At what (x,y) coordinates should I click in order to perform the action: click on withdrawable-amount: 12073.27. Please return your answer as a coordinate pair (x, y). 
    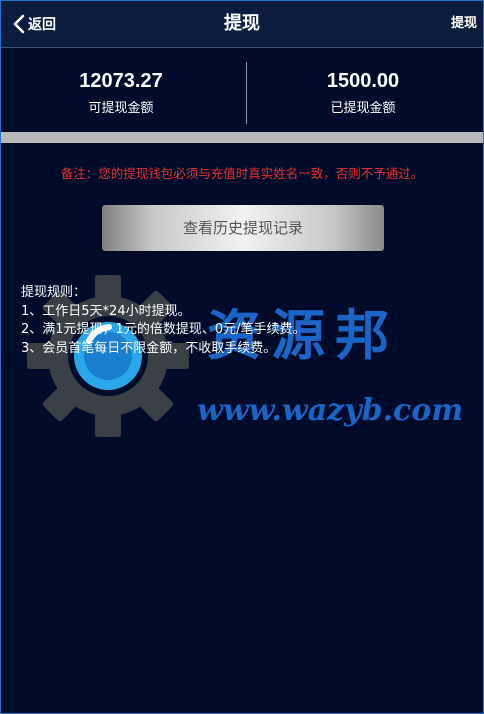
    Looking at the image, I should click on (121, 81).